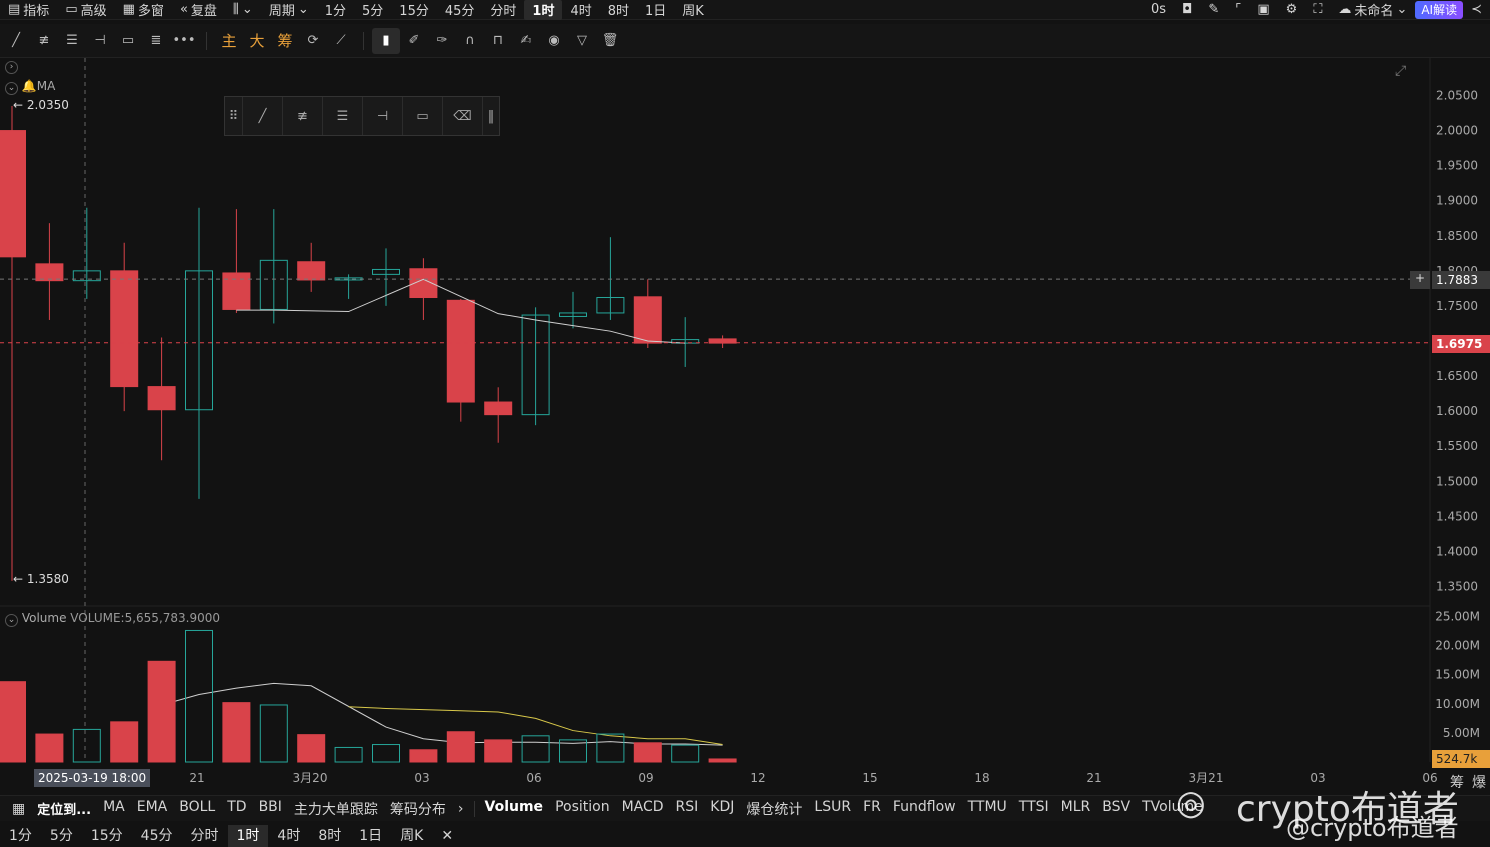 This screenshot has height=847, width=1490. I want to click on layout-icon: ▣, so click(1263, 10).